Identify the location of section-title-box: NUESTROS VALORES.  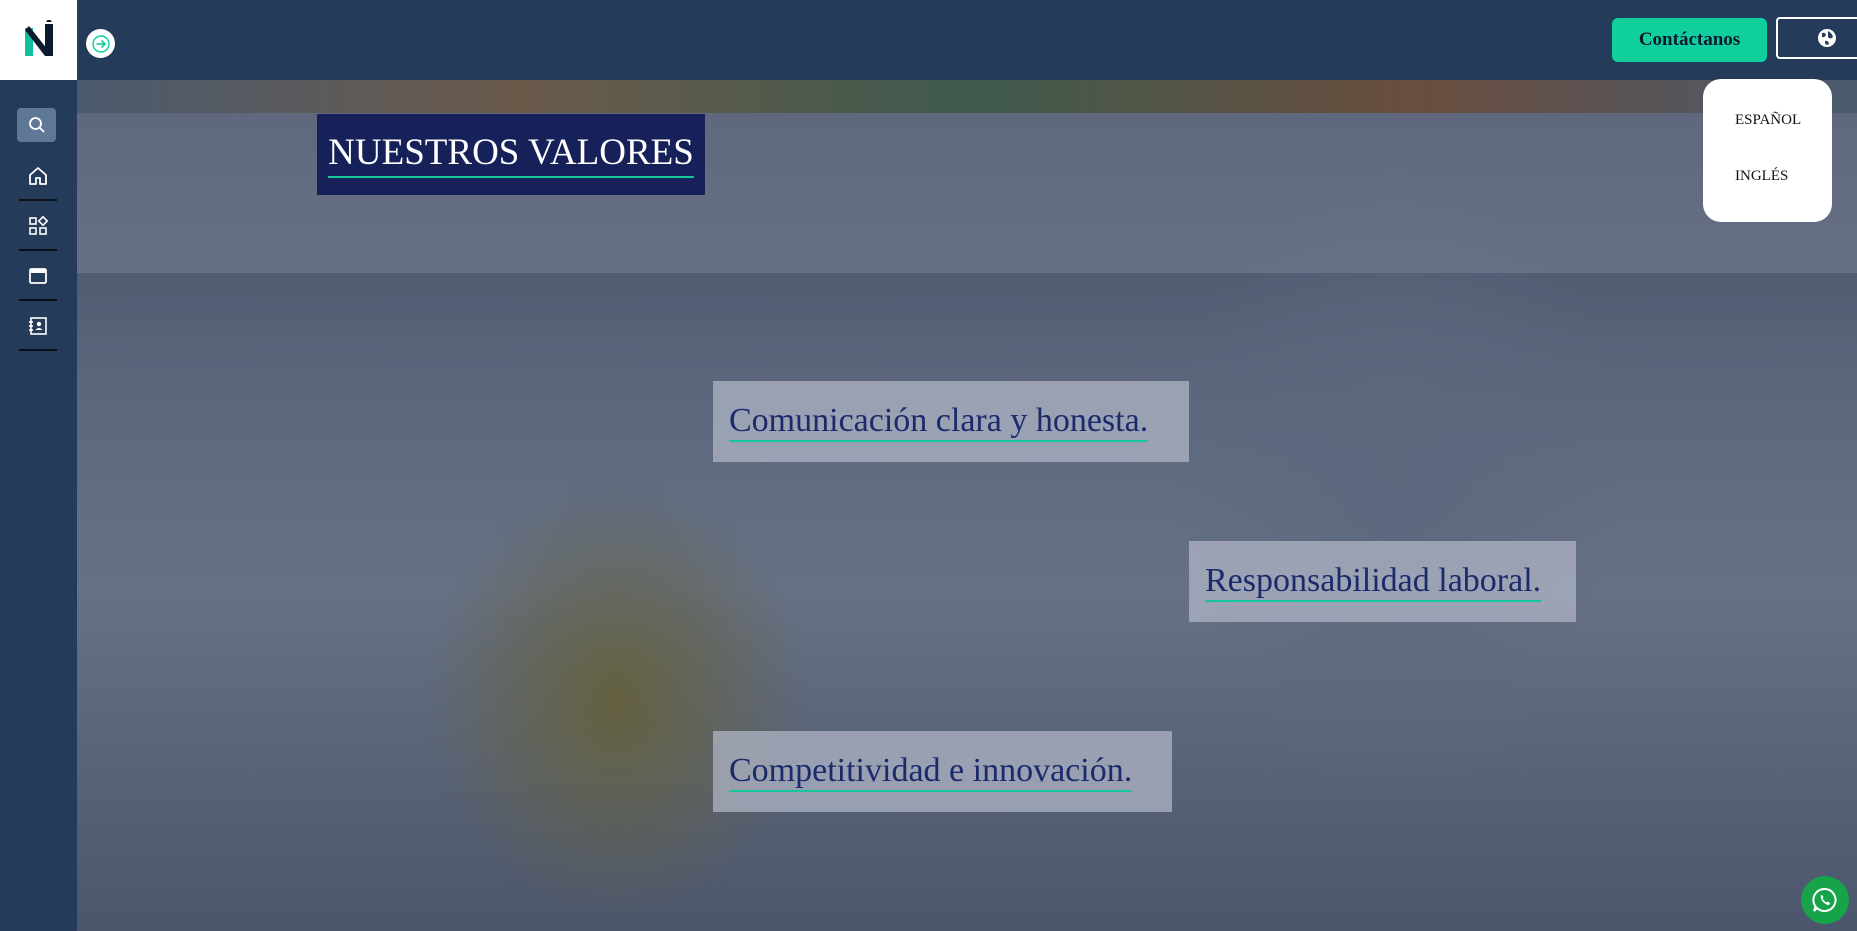
(511, 154).